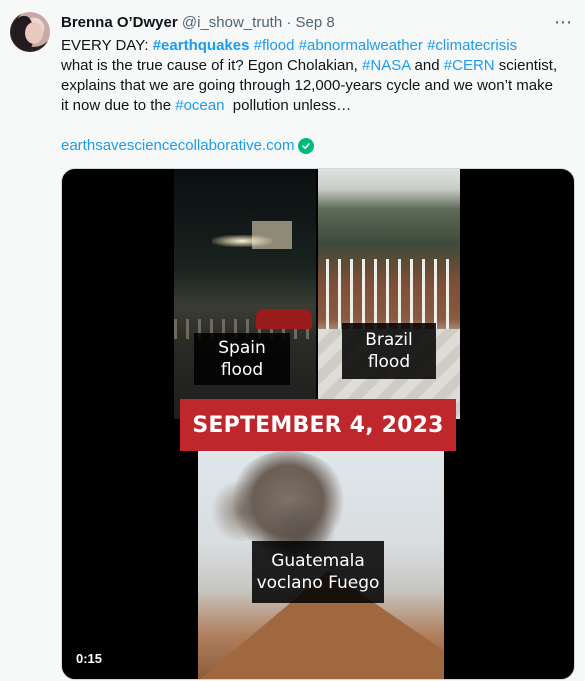 This screenshot has width=585, height=681. What do you see at coordinates (118, 105) in the screenshot?
I see `text-segment: it now due to the` at bounding box center [118, 105].